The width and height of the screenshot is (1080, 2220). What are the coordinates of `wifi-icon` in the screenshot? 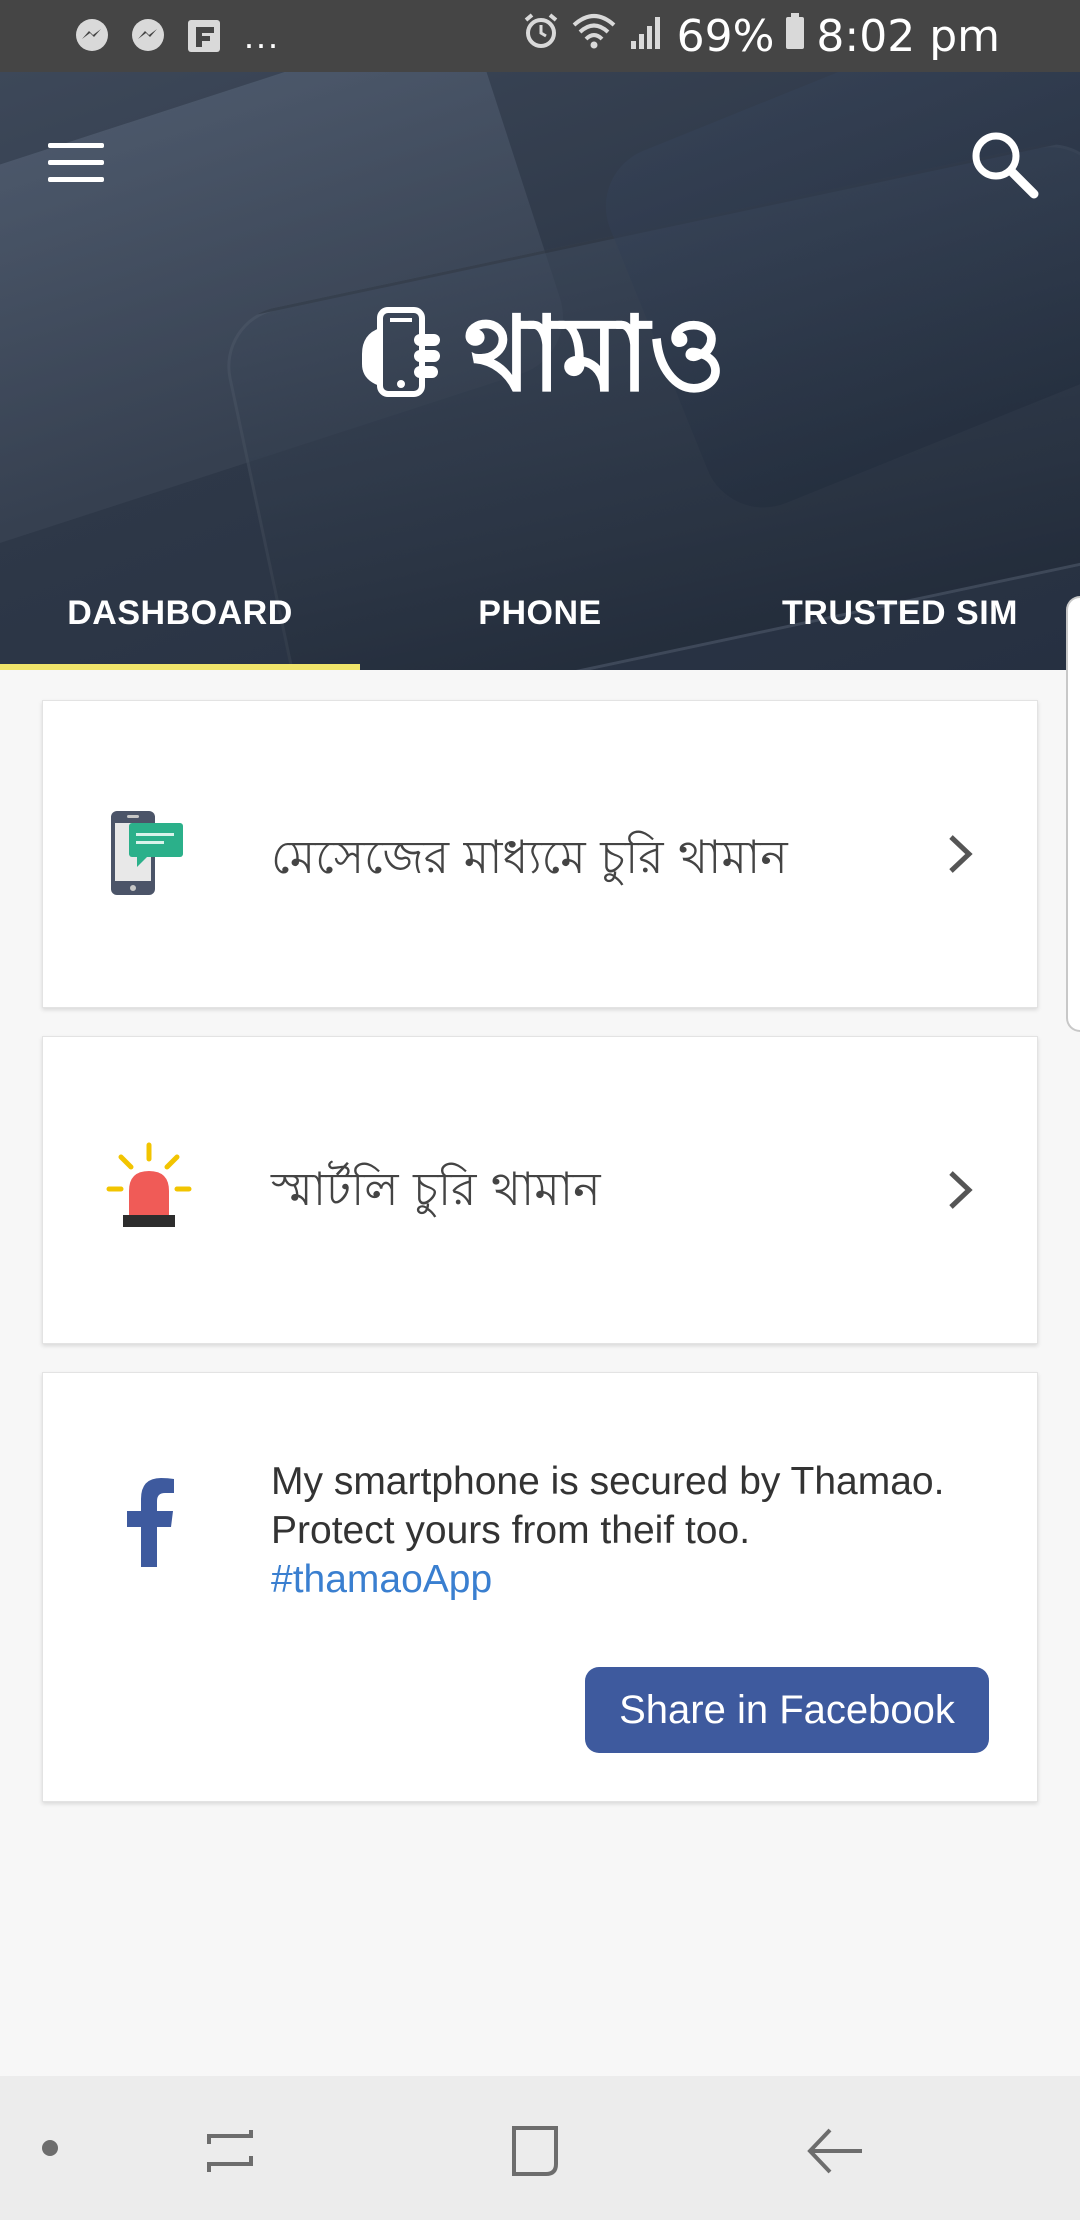 It's located at (594, 36).